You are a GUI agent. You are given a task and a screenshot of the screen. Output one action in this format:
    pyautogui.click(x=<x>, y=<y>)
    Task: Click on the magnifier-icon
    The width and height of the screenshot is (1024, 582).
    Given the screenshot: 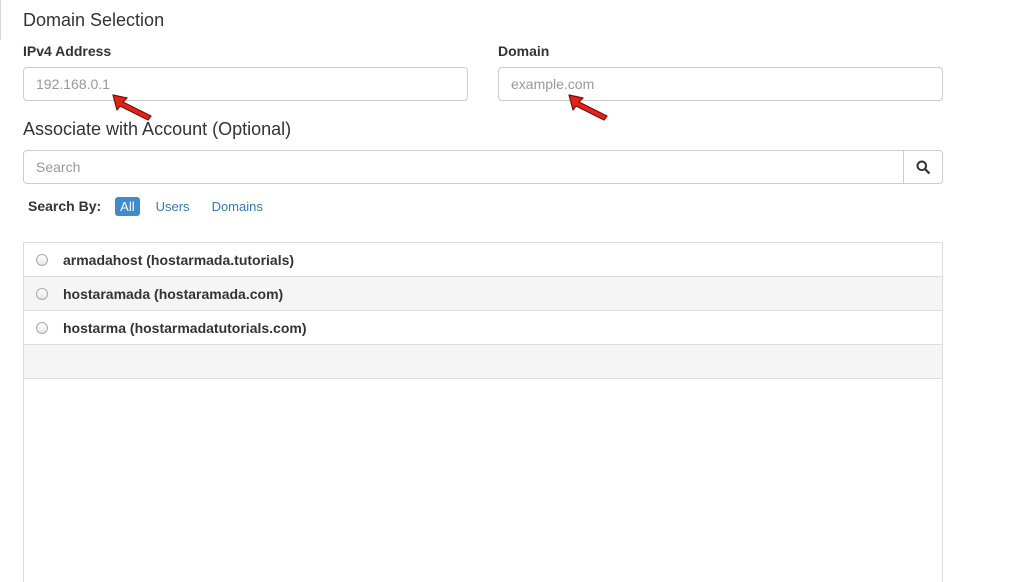 What is the action you would take?
    pyautogui.click(x=923, y=167)
    